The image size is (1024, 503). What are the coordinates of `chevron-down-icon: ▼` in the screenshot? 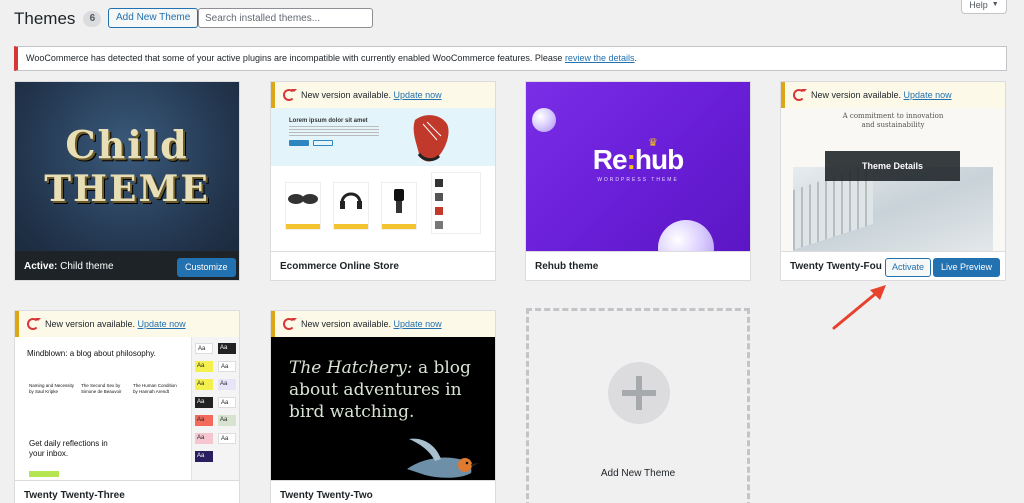 It's located at (995, 4).